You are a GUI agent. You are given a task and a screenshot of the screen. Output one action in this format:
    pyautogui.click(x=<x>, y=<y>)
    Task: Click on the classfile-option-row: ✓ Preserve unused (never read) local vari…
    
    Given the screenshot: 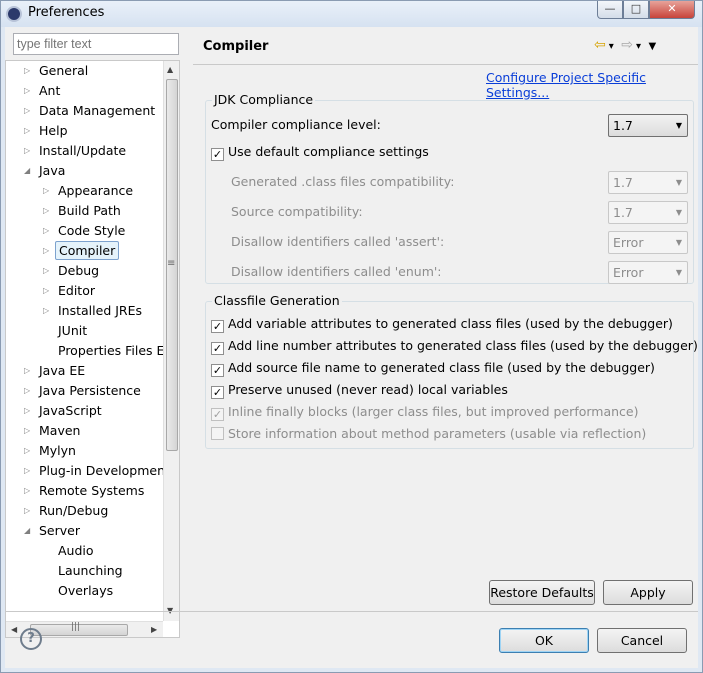 What is the action you would take?
    pyautogui.click(x=359, y=390)
    